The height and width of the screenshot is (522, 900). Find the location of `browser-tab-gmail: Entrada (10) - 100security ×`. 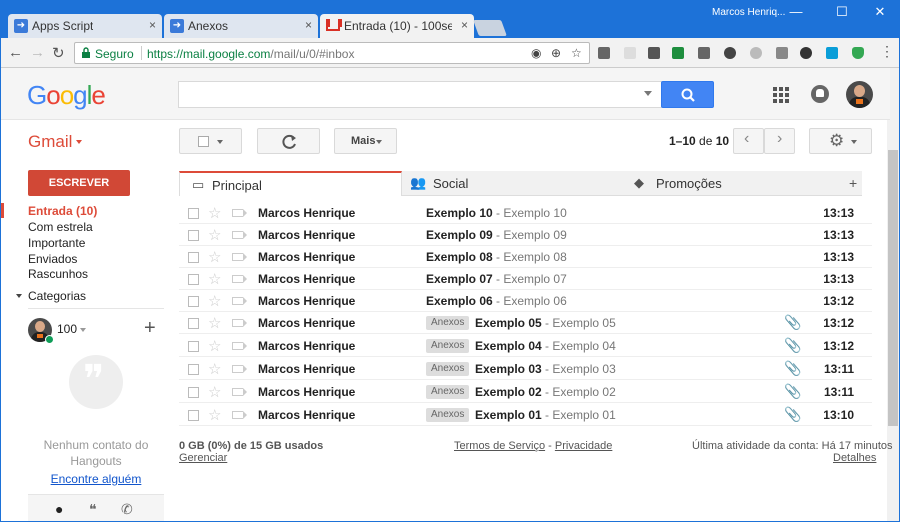

browser-tab-gmail: Entrada (10) - 100security × is located at coordinates (397, 26).